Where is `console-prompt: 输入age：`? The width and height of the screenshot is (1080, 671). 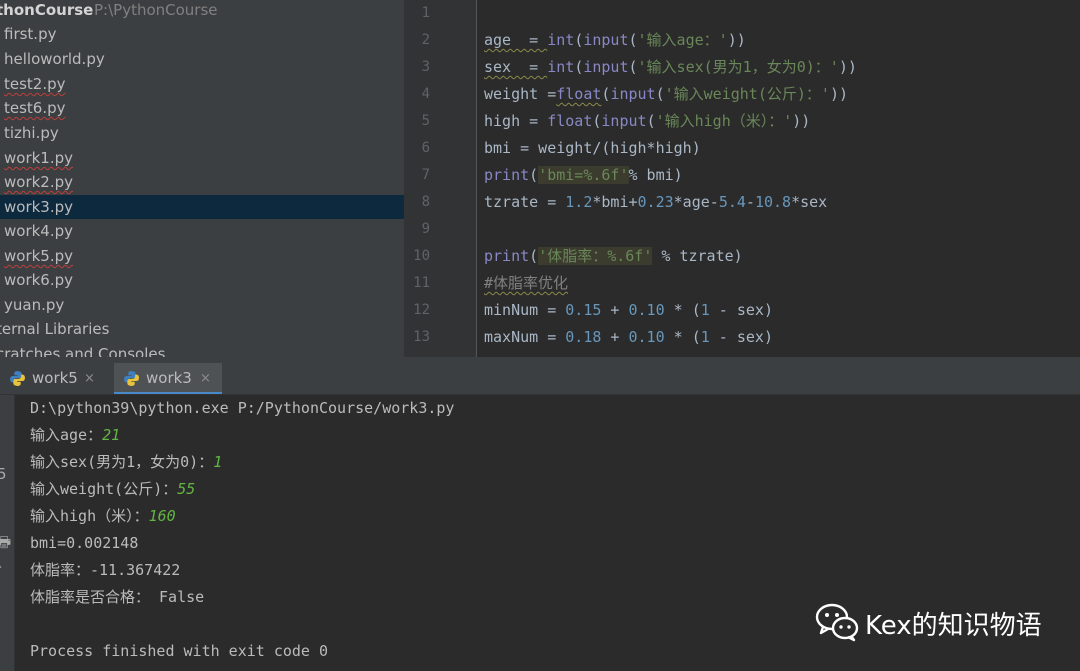
console-prompt: 输入age： is located at coordinates (66, 435).